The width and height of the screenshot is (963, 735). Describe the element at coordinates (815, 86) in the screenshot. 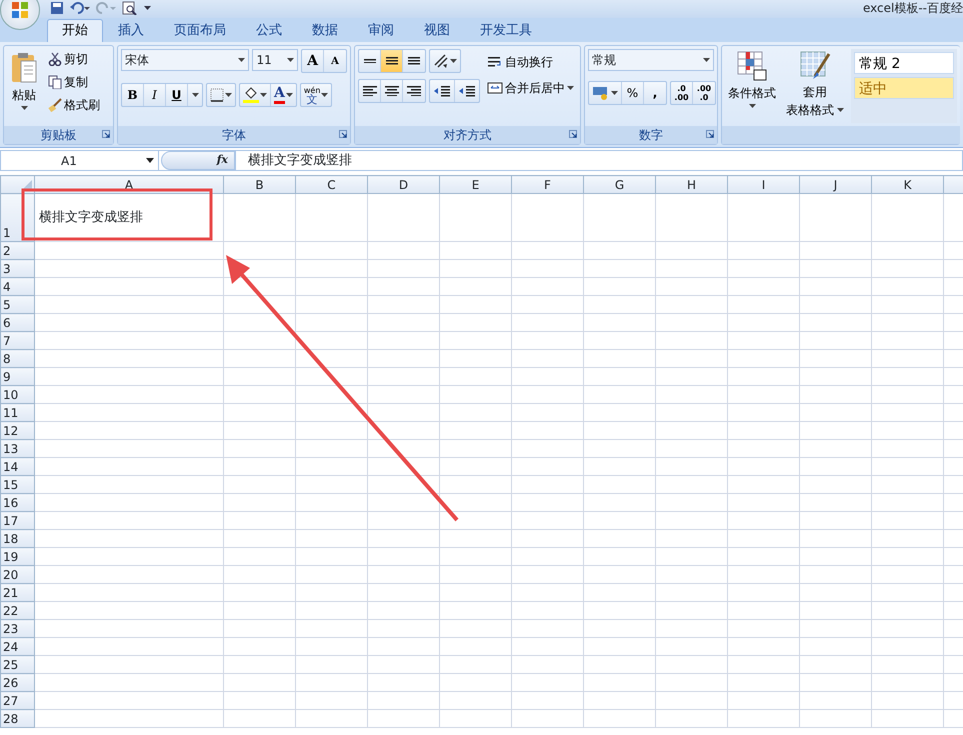

I see `format-as-table-button: 套用 表格格式` at that location.